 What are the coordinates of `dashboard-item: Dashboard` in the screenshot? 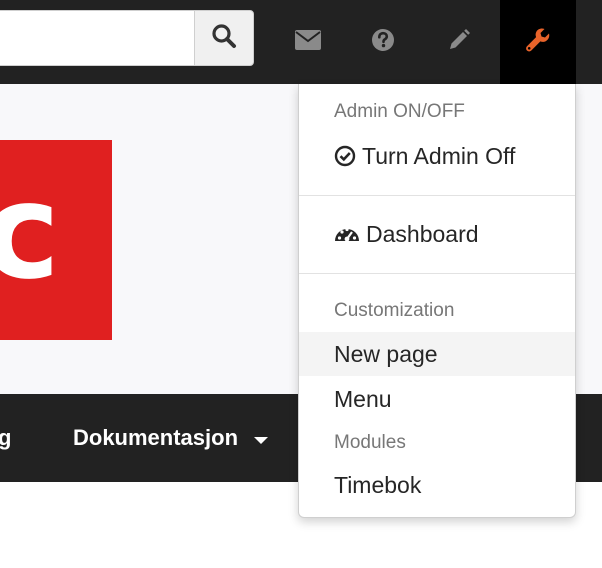 It's located at (437, 234).